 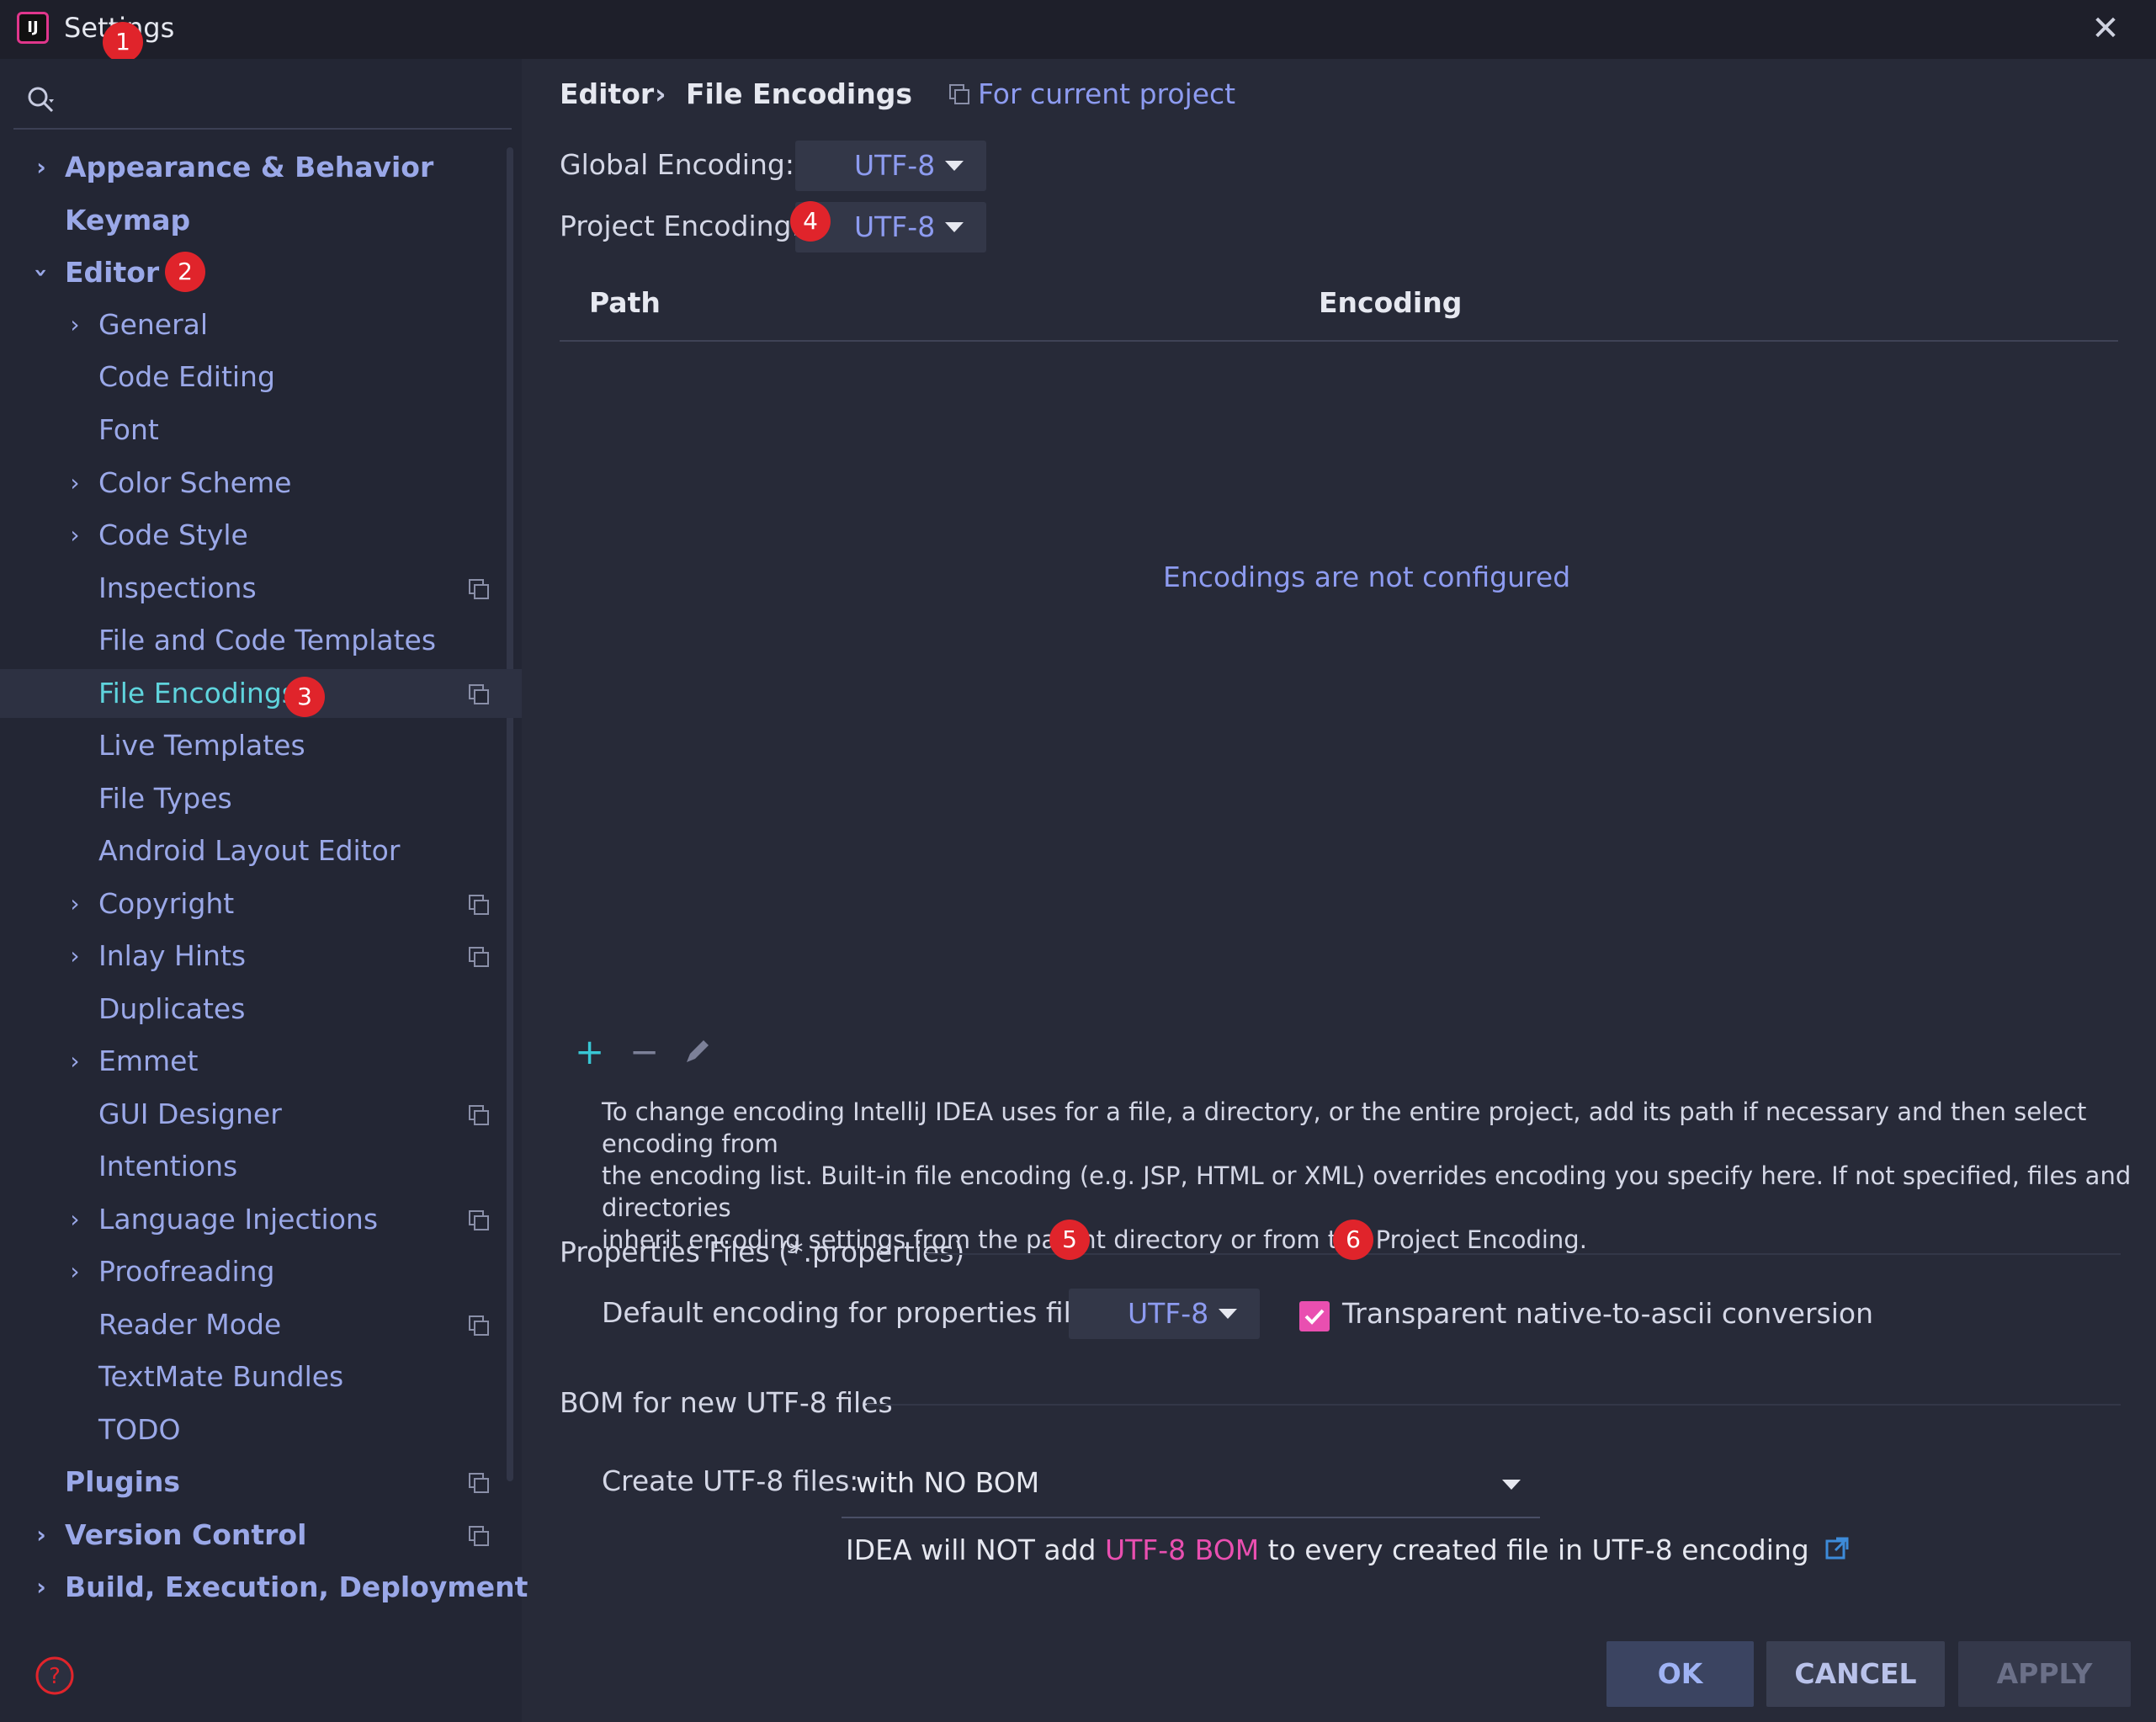 What do you see at coordinates (1607, 1313) in the screenshot?
I see `native-to-ascii-label: Transparent native-to-ascii conversion` at bounding box center [1607, 1313].